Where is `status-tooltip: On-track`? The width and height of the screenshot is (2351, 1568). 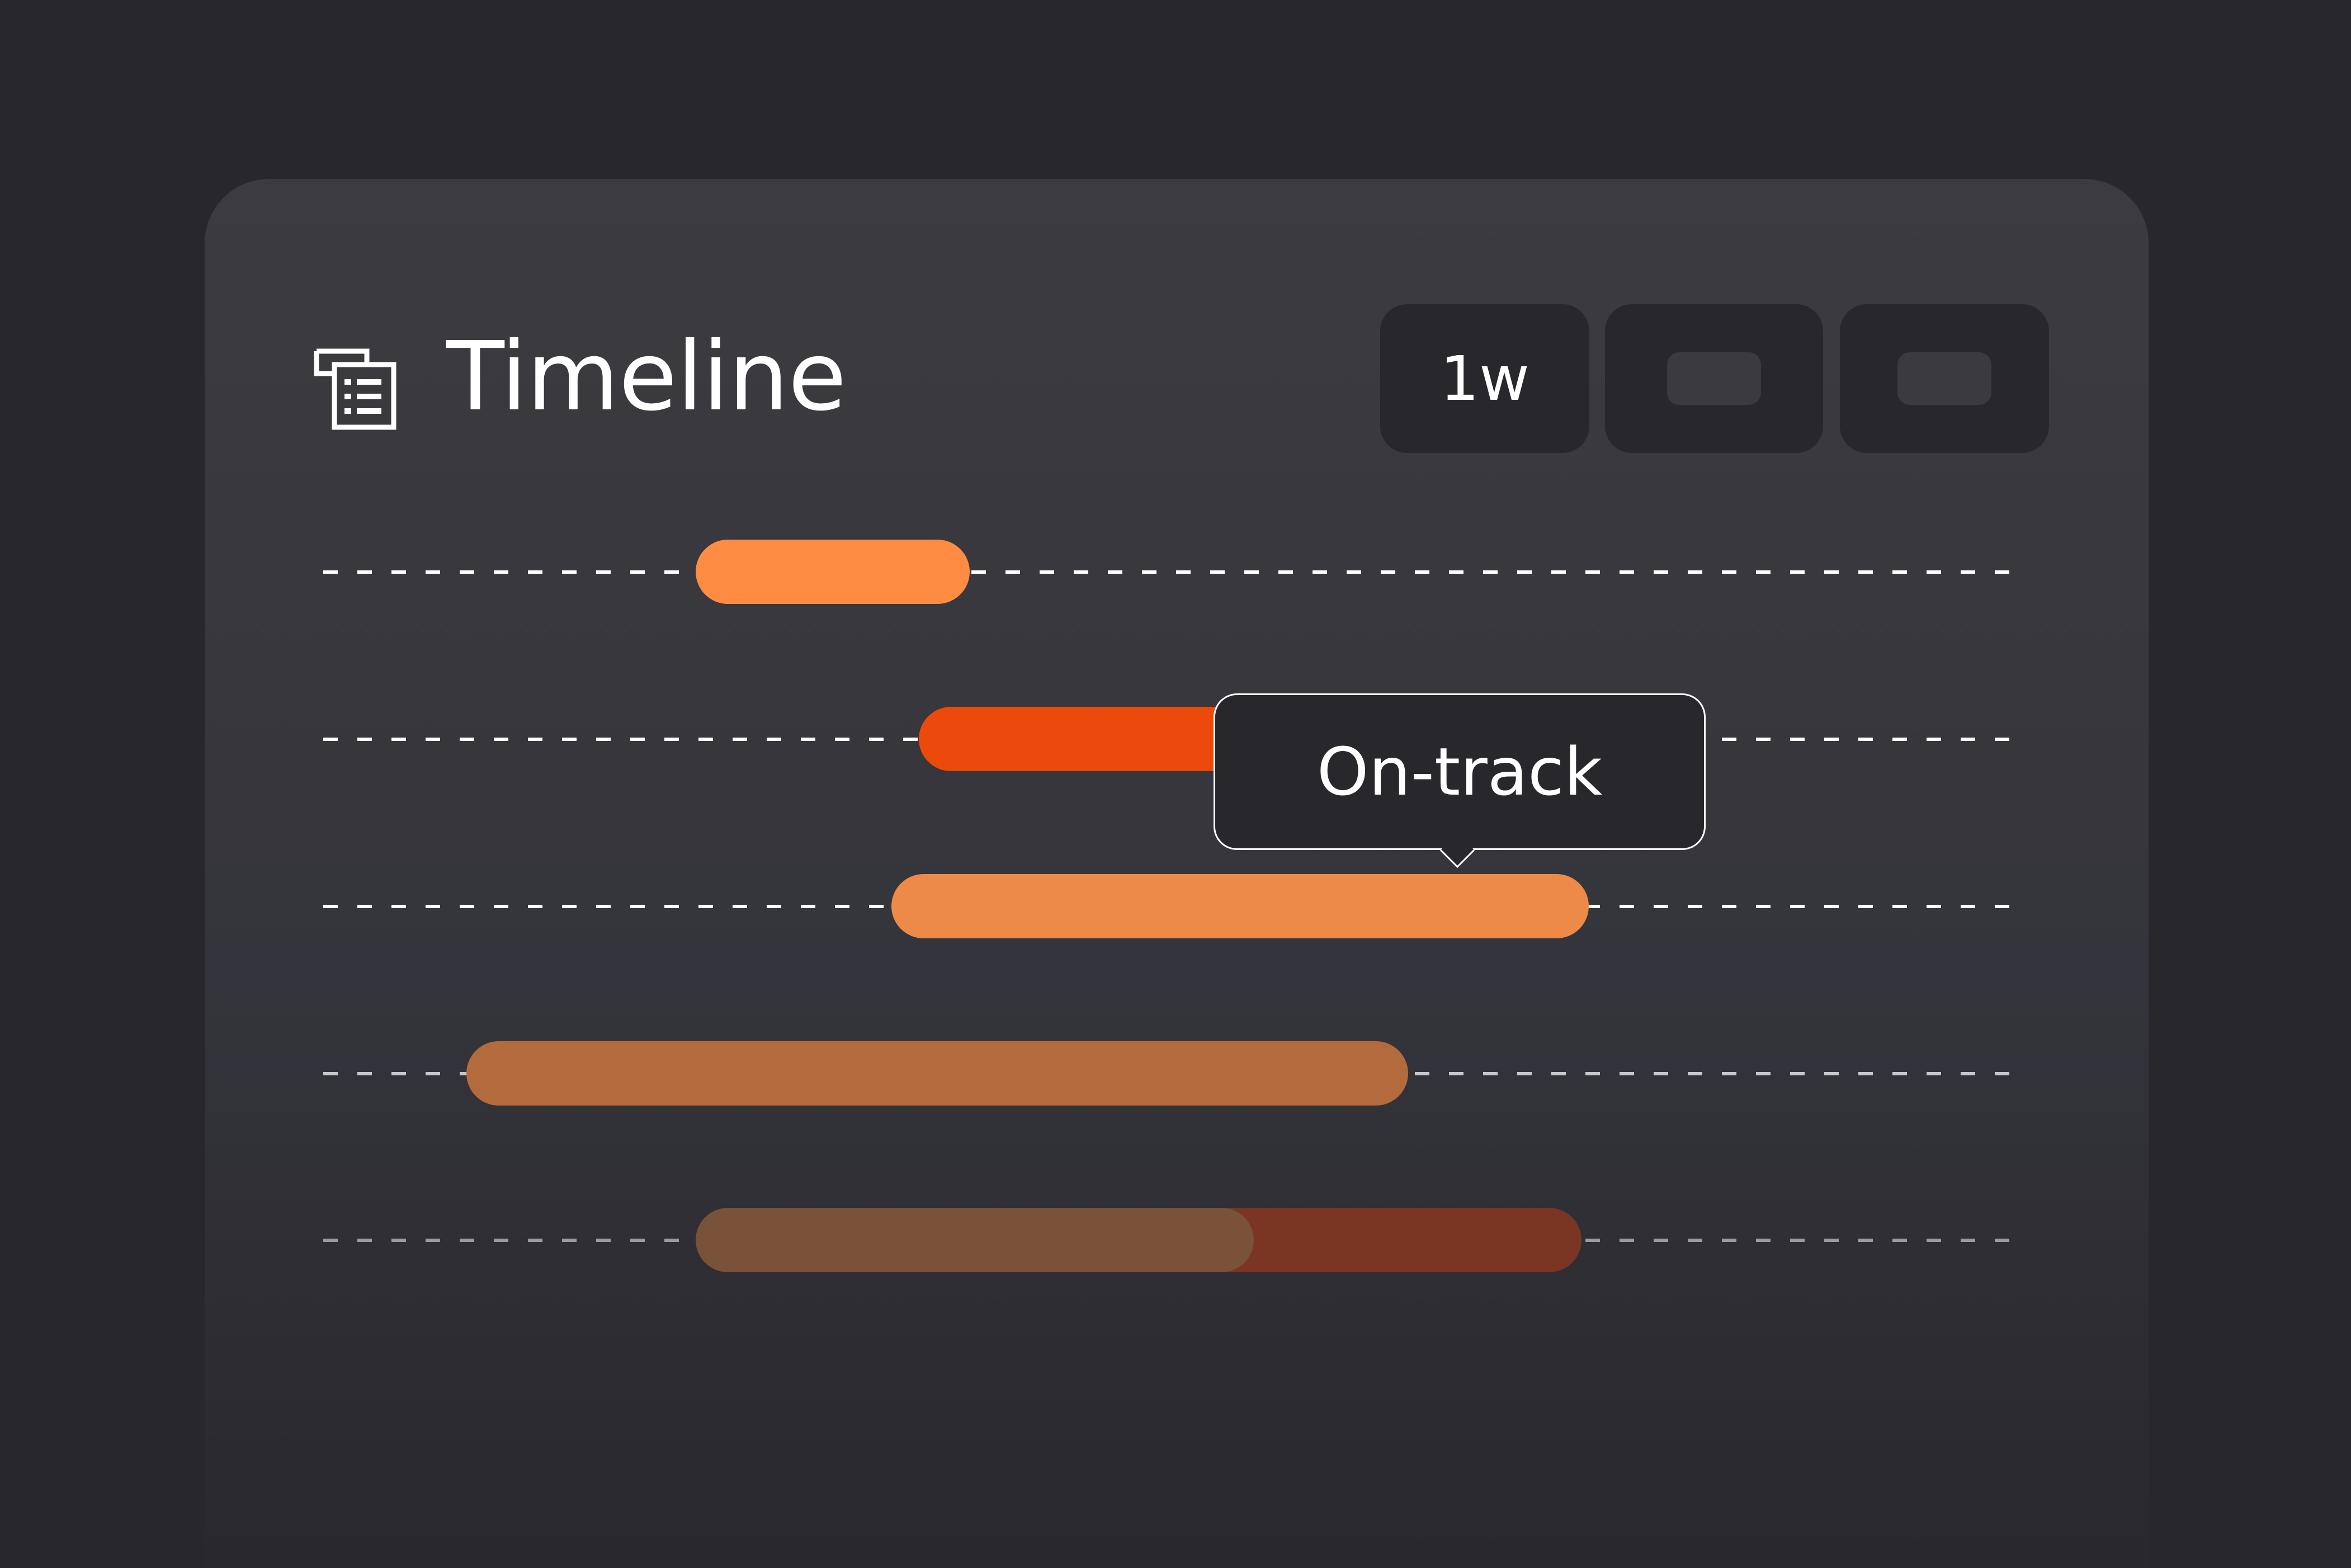 status-tooltip: On-track is located at coordinates (1460, 780).